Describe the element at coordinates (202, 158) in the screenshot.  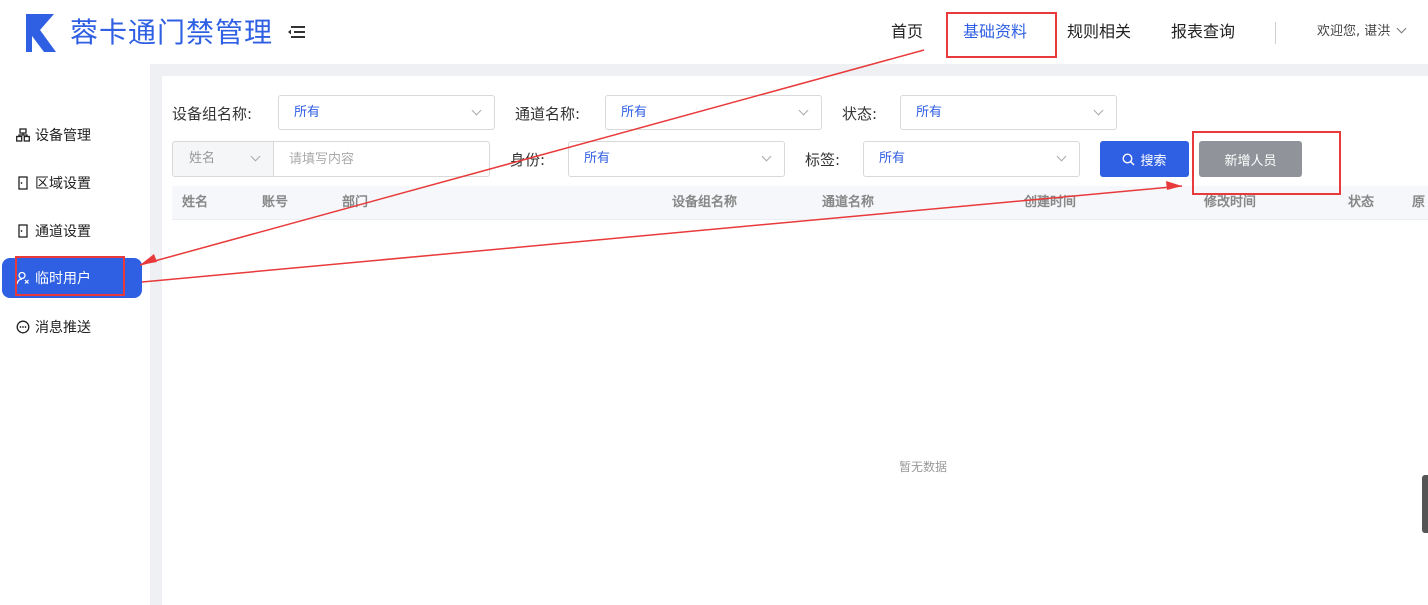
I see `field-select-value: 姓名` at that location.